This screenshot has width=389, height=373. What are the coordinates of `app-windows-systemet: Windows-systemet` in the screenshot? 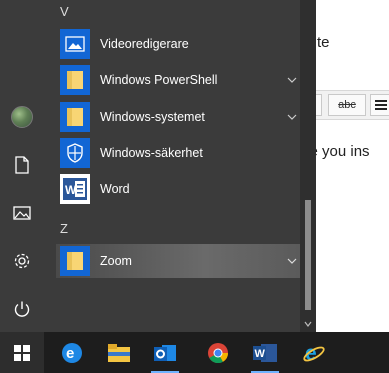 It's located at (180, 117).